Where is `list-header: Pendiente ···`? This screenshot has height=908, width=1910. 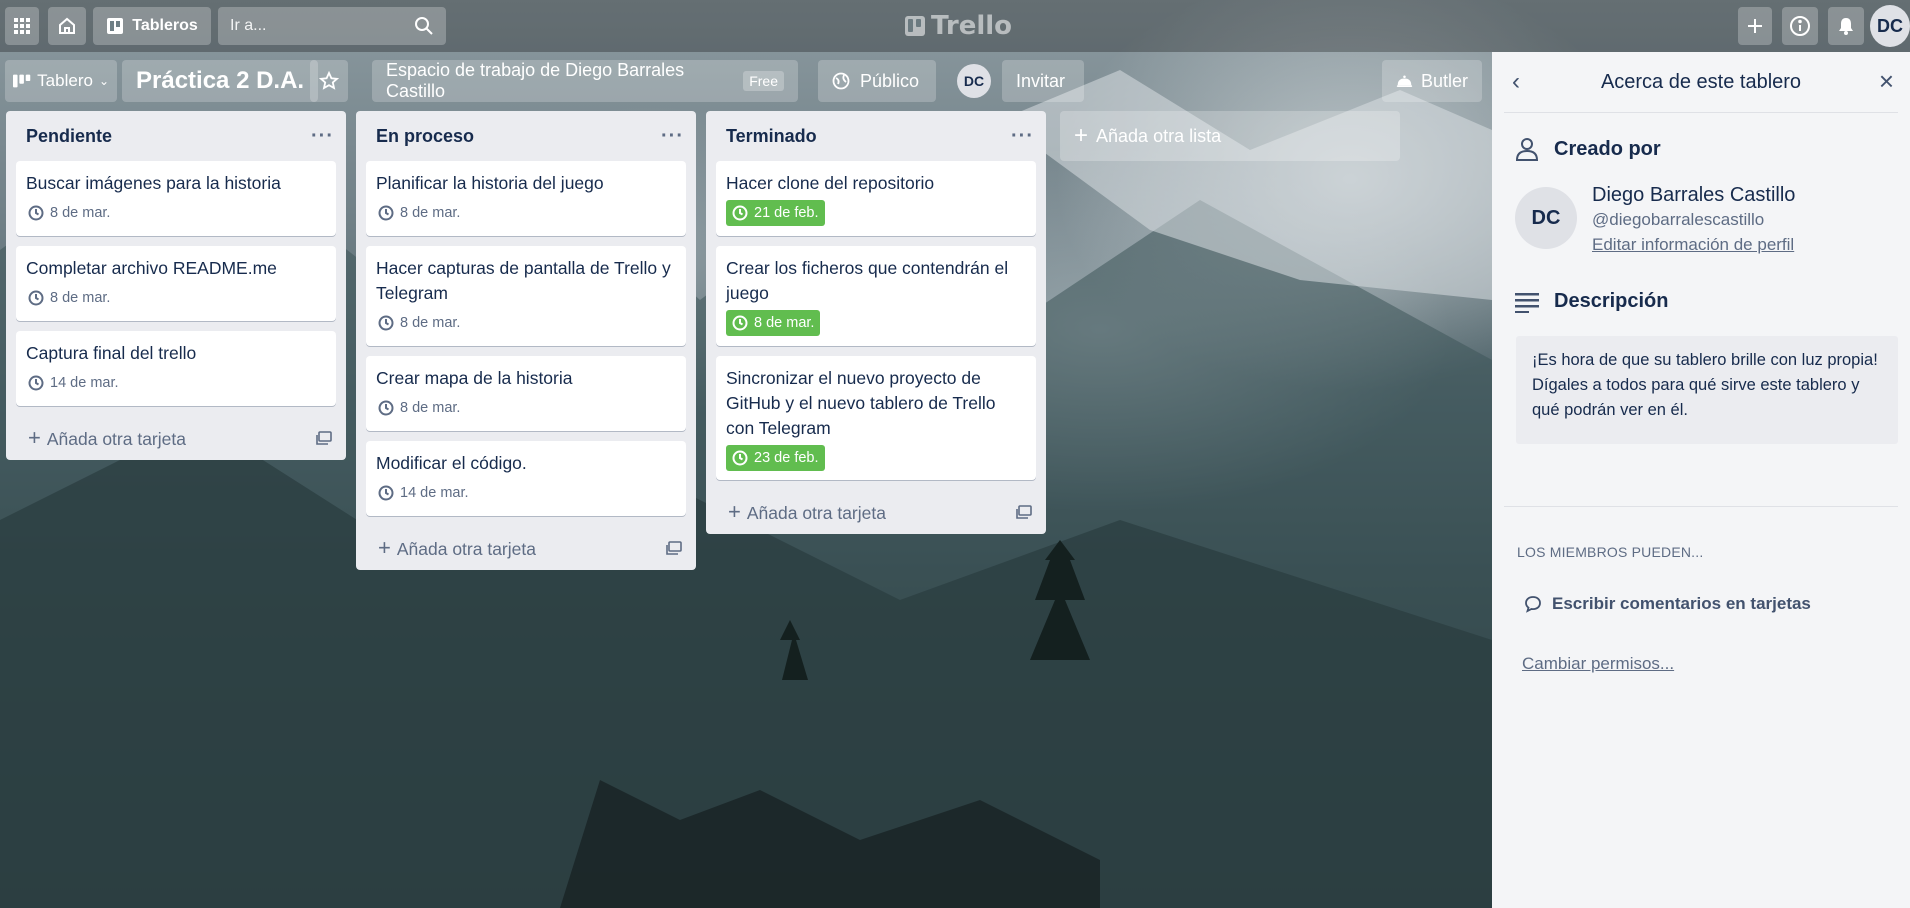
list-header: Pendiente ··· is located at coordinates (176, 136).